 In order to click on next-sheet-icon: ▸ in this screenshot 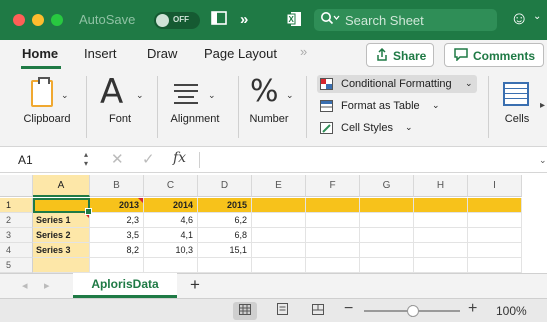, I will do `click(47, 285)`.